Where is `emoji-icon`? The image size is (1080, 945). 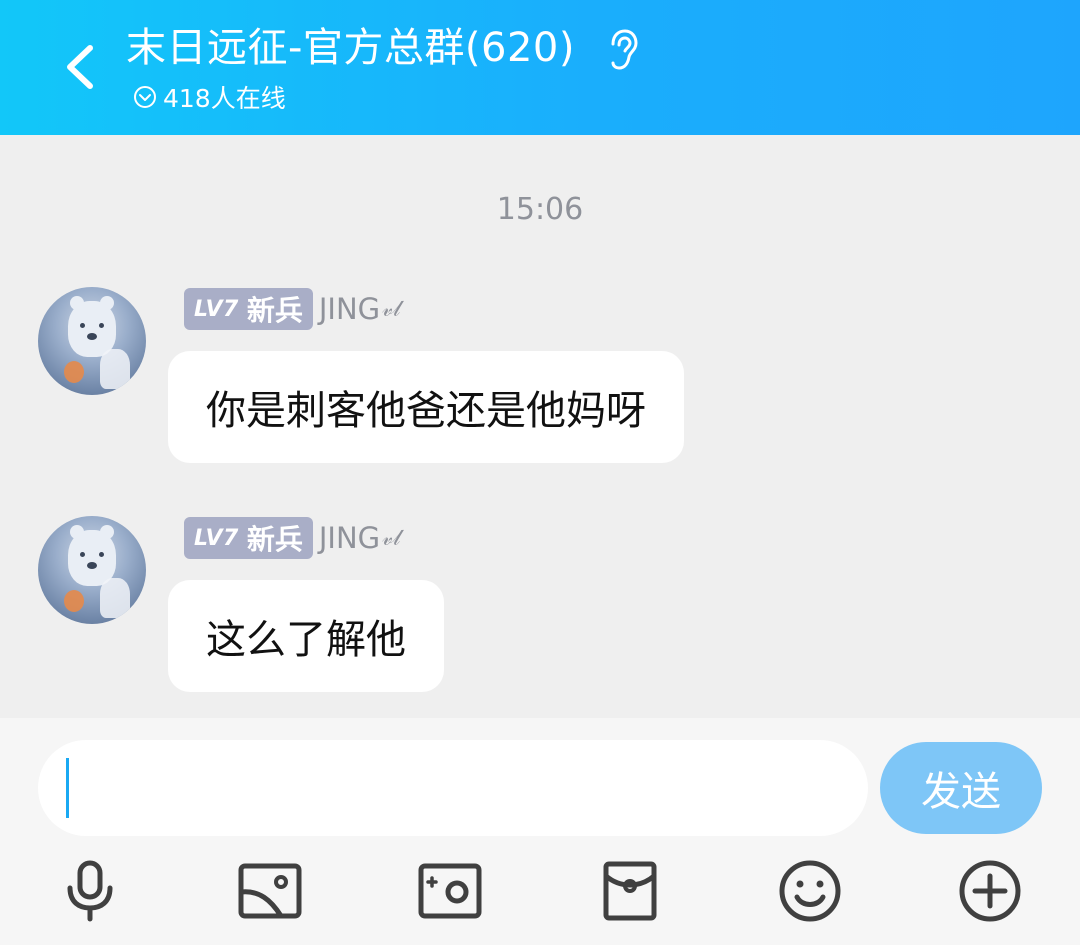 emoji-icon is located at coordinates (810, 891).